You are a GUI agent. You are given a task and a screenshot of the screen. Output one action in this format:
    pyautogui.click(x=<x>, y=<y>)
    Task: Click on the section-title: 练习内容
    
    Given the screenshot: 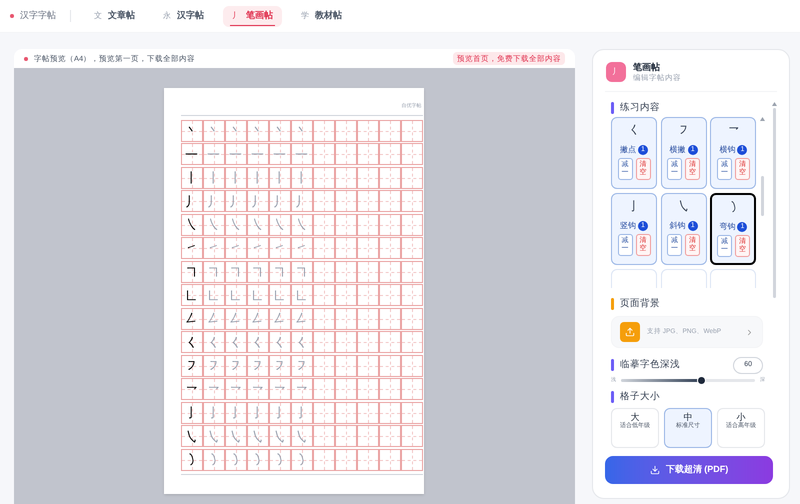 What is the action you would take?
    pyautogui.click(x=640, y=108)
    